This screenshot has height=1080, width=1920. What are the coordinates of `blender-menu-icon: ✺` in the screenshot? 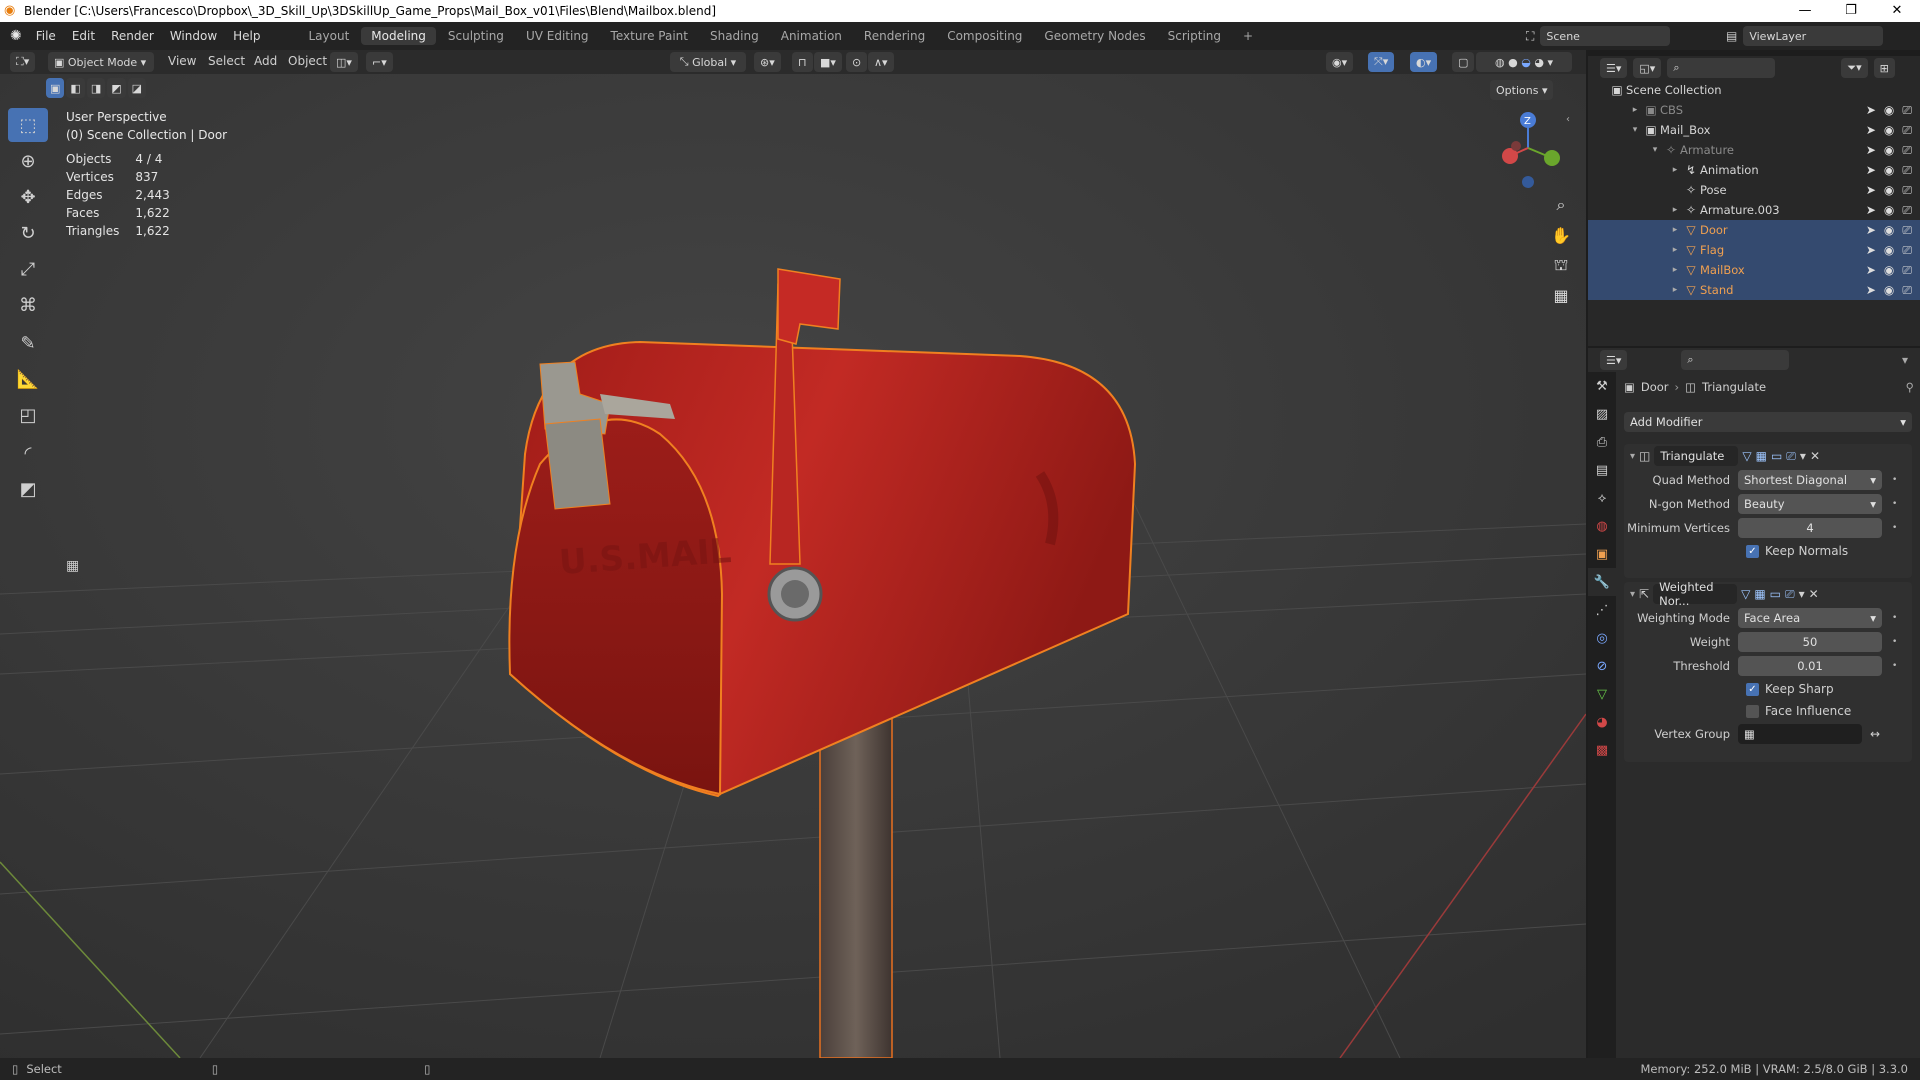 It's located at (16, 36).